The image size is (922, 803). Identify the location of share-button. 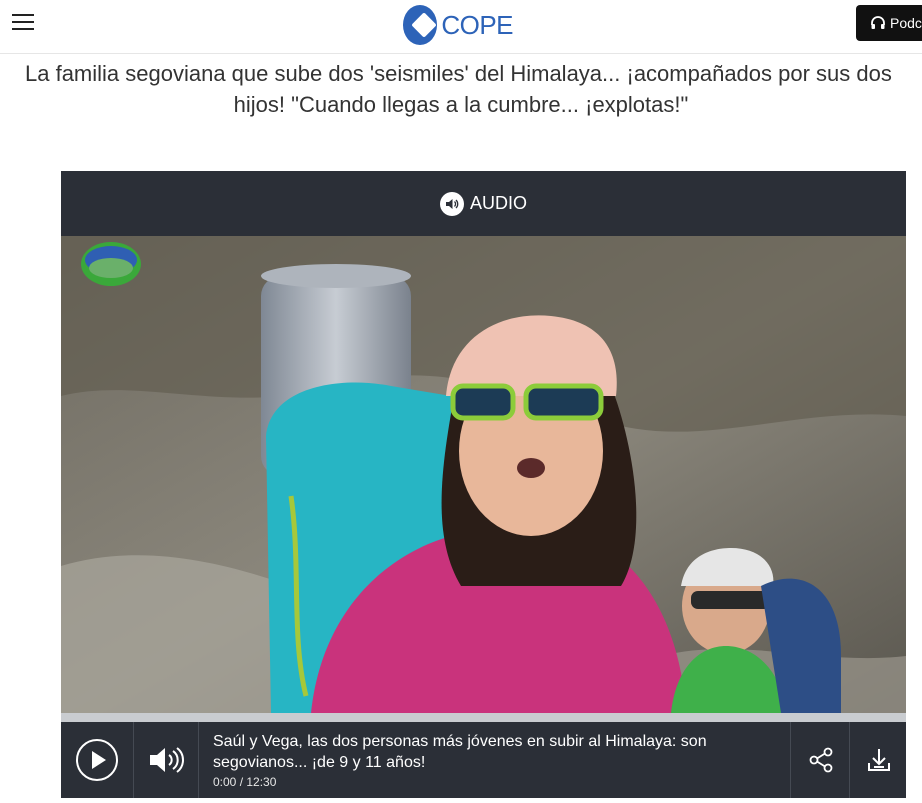
(820, 760).